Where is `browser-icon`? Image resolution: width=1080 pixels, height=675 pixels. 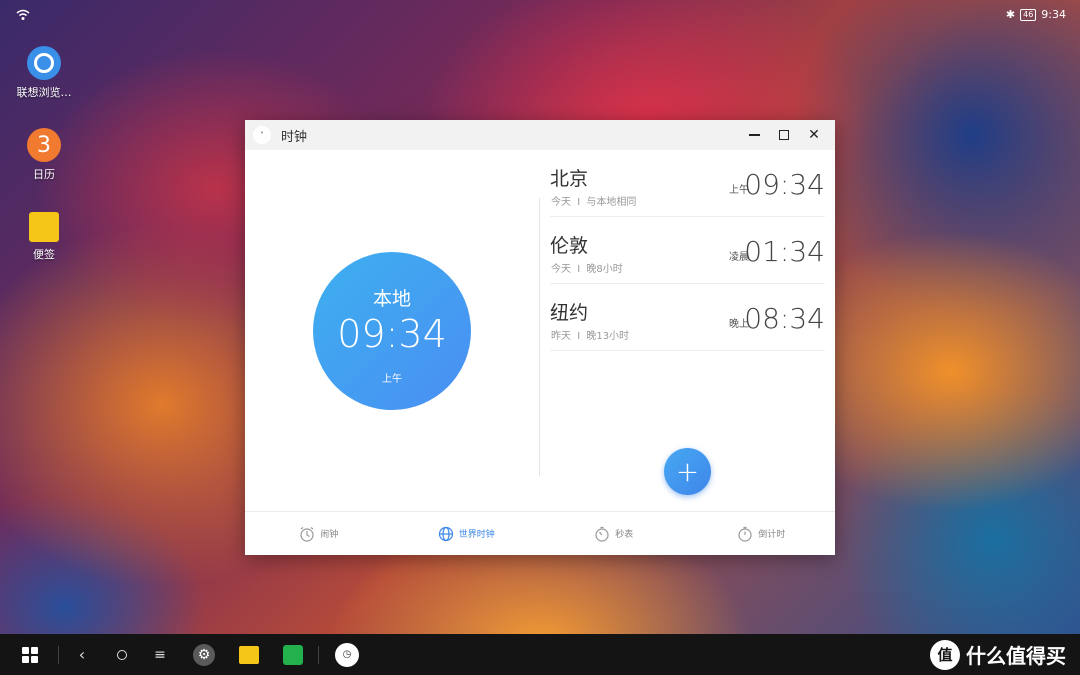
browser-icon is located at coordinates (44, 63).